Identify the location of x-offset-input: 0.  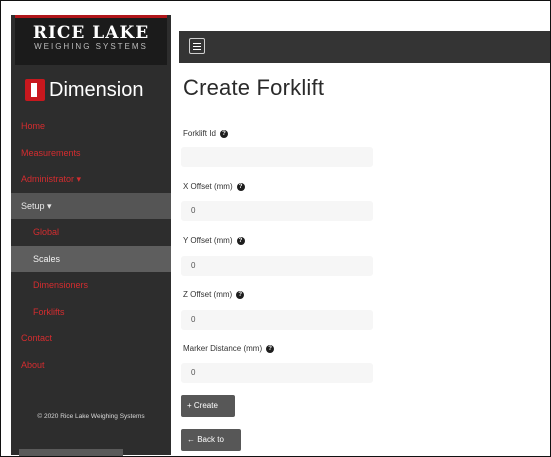
(277, 211).